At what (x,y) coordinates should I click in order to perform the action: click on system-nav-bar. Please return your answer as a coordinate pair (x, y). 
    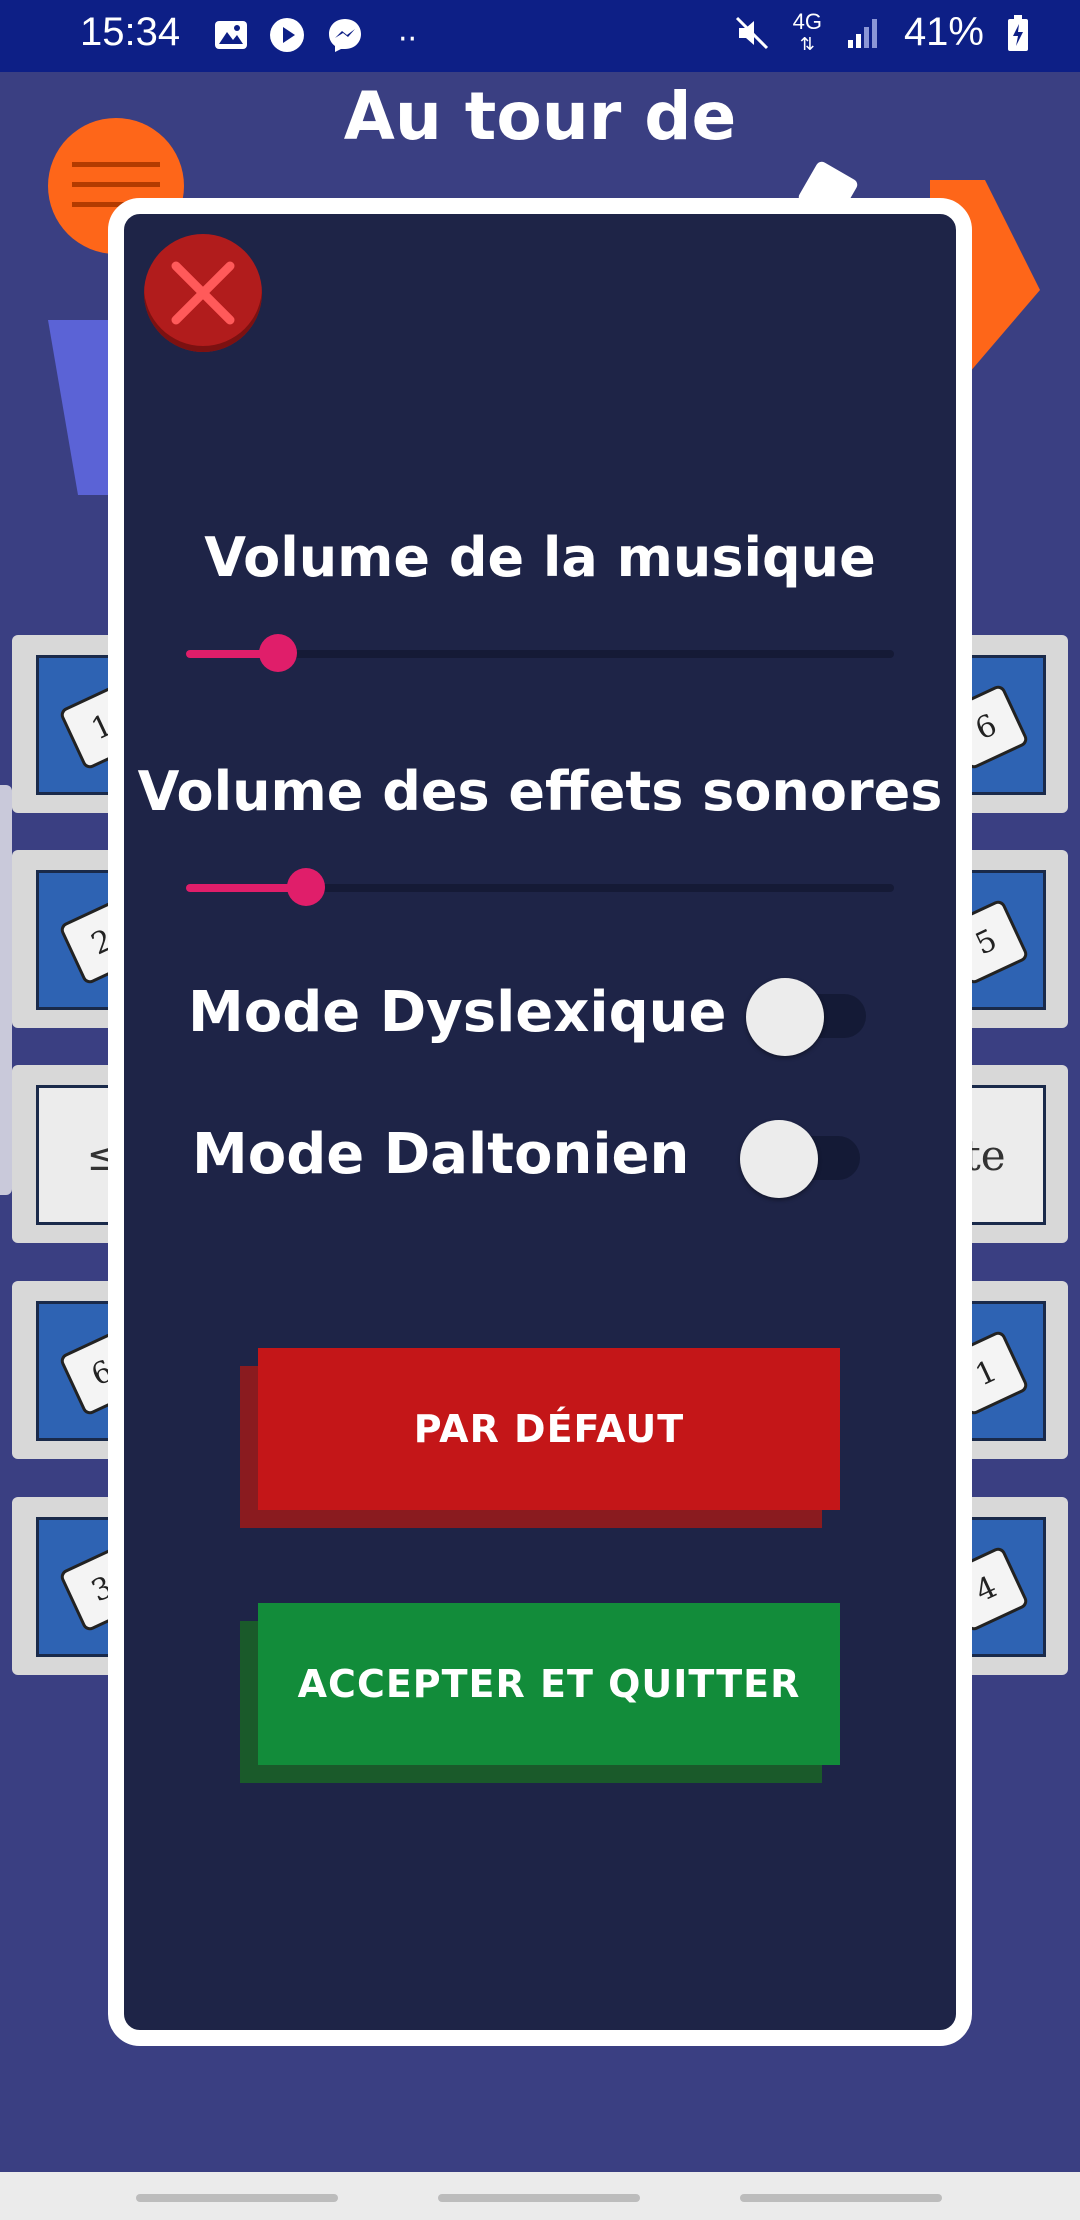
    Looking at the image, I should click on (540, 2196).